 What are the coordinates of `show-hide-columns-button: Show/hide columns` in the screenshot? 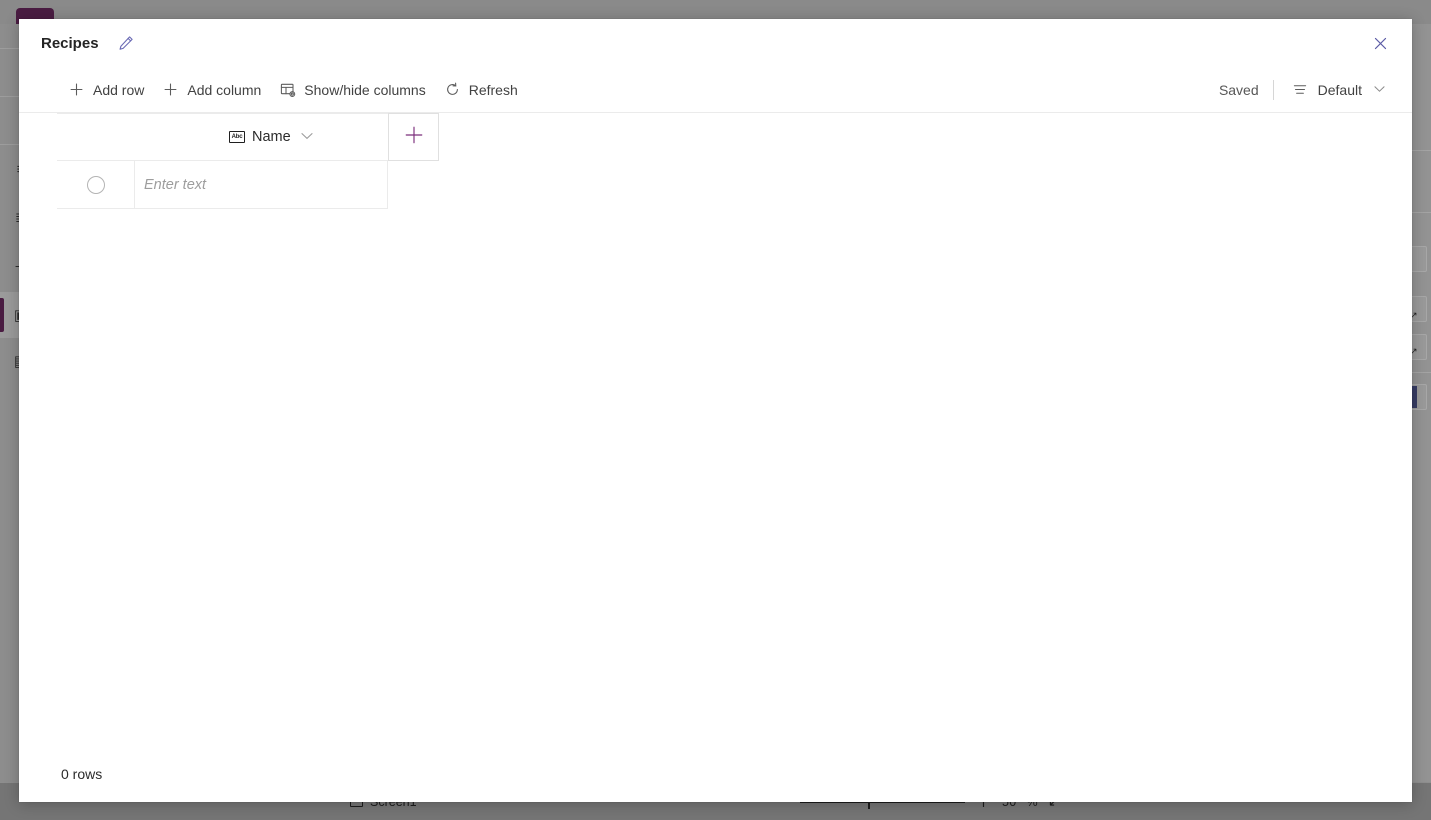 It's located at (352, 90).